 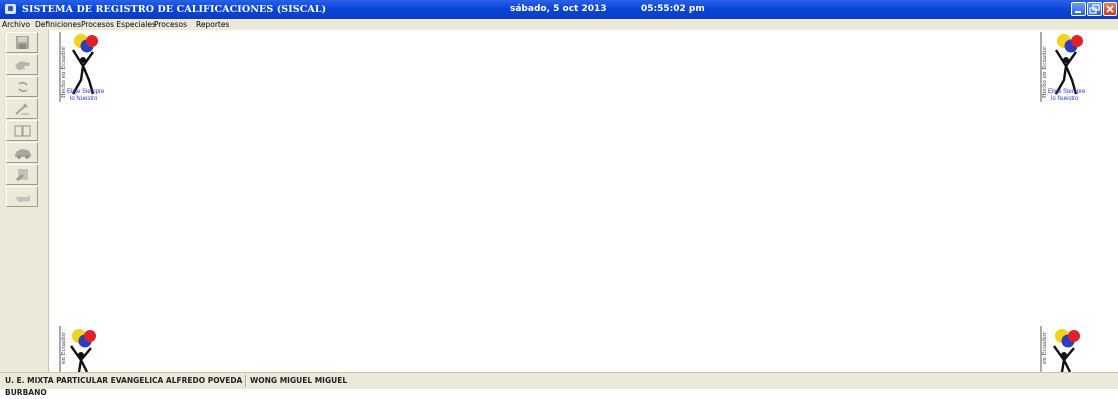 I want to click on current-date: sábado, 5 oct 2013, so click(x=558, y=9).